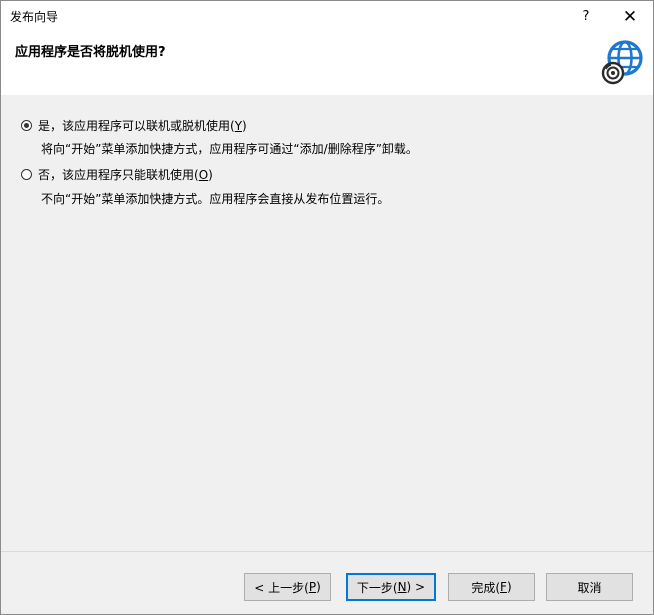 The image size is (654, 615). I want to click on finish-button: 完成(F), so click(491, 587).